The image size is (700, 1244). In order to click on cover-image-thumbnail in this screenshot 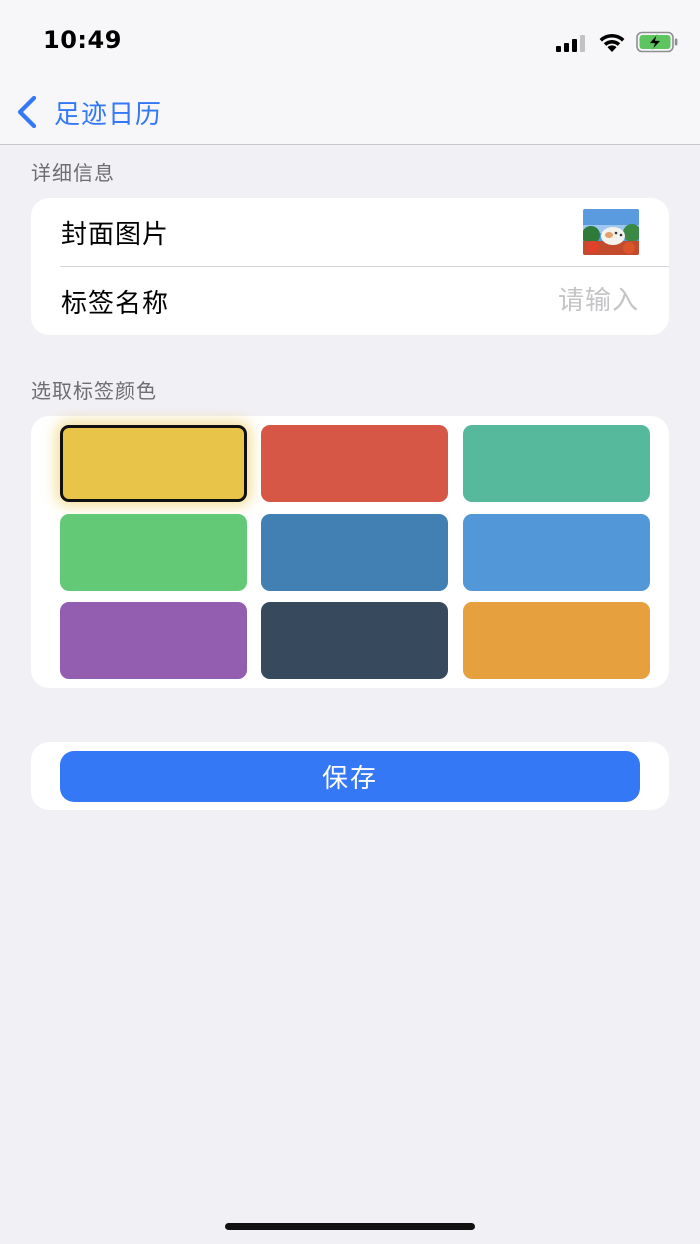, I will do `click(611, 232)`.